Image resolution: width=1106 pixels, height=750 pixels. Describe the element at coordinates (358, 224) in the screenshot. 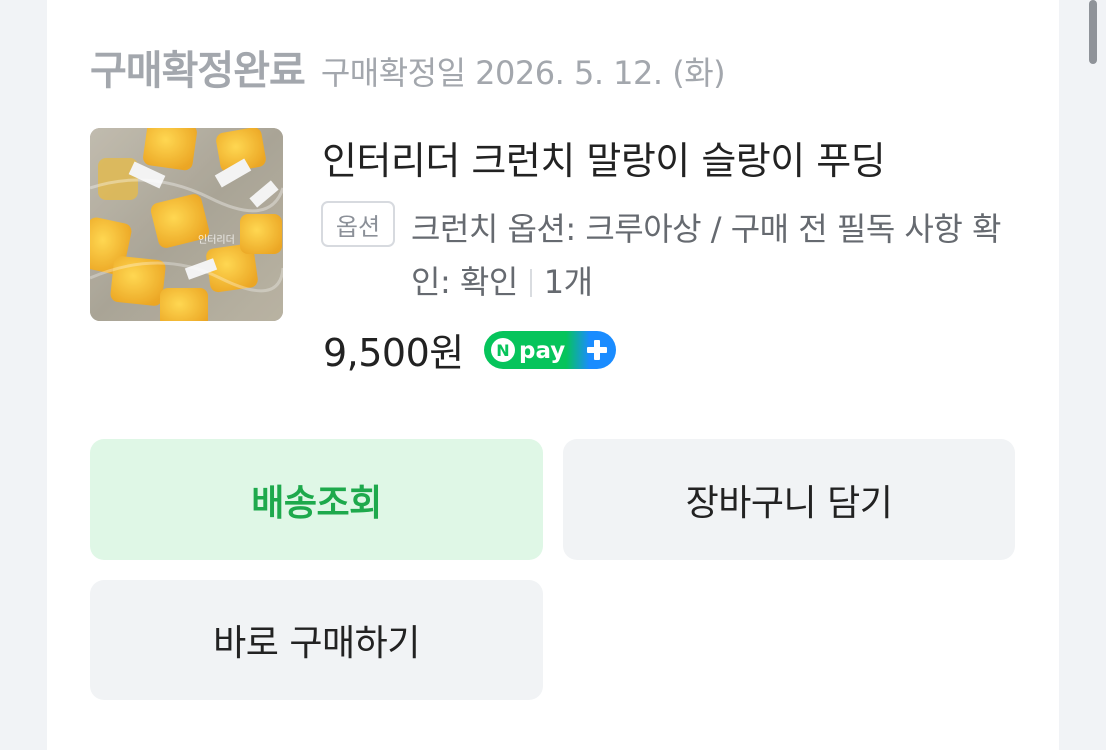

I see `option-badge: 옵션` at that location.